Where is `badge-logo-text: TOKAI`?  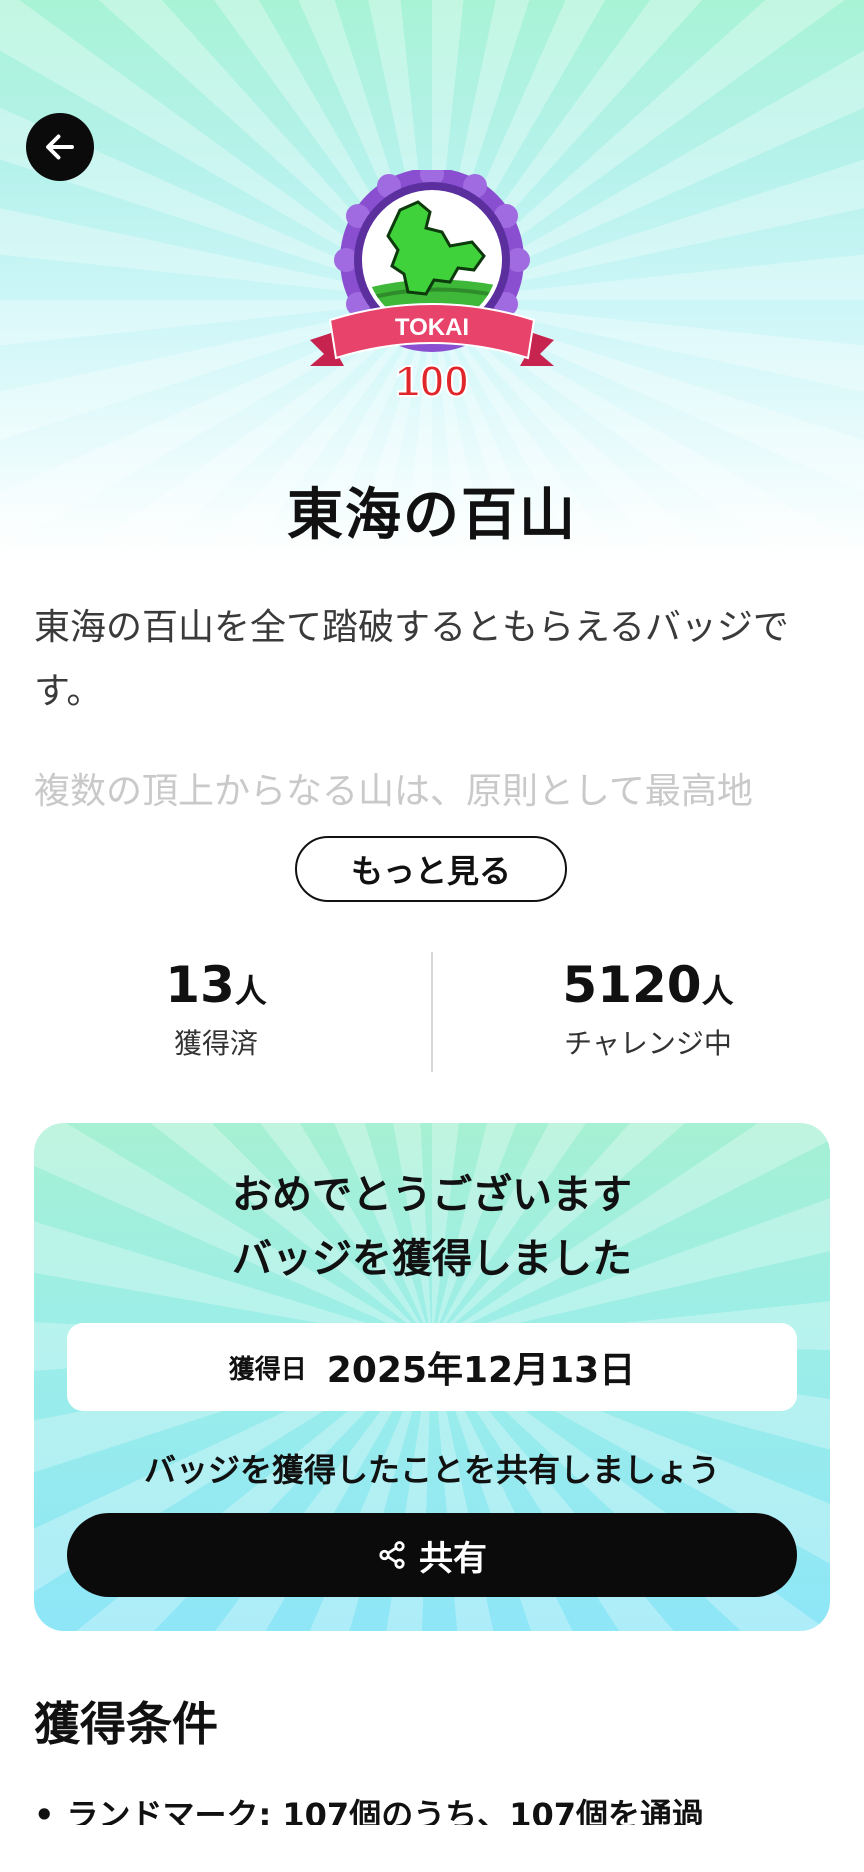
badge-logo-text: TOKAI is located at coordinates (432, 327).